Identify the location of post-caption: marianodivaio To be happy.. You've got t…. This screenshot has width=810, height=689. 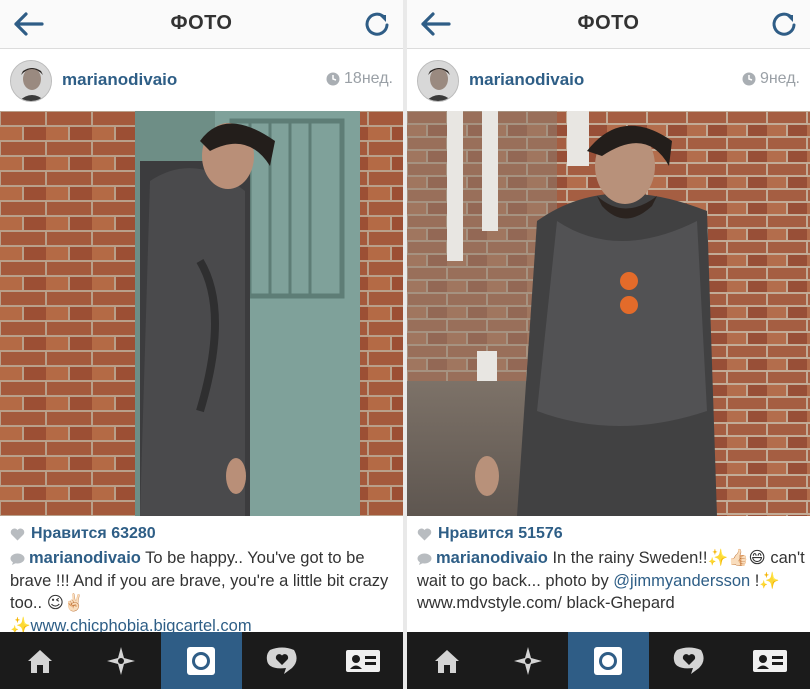
(204, 592).